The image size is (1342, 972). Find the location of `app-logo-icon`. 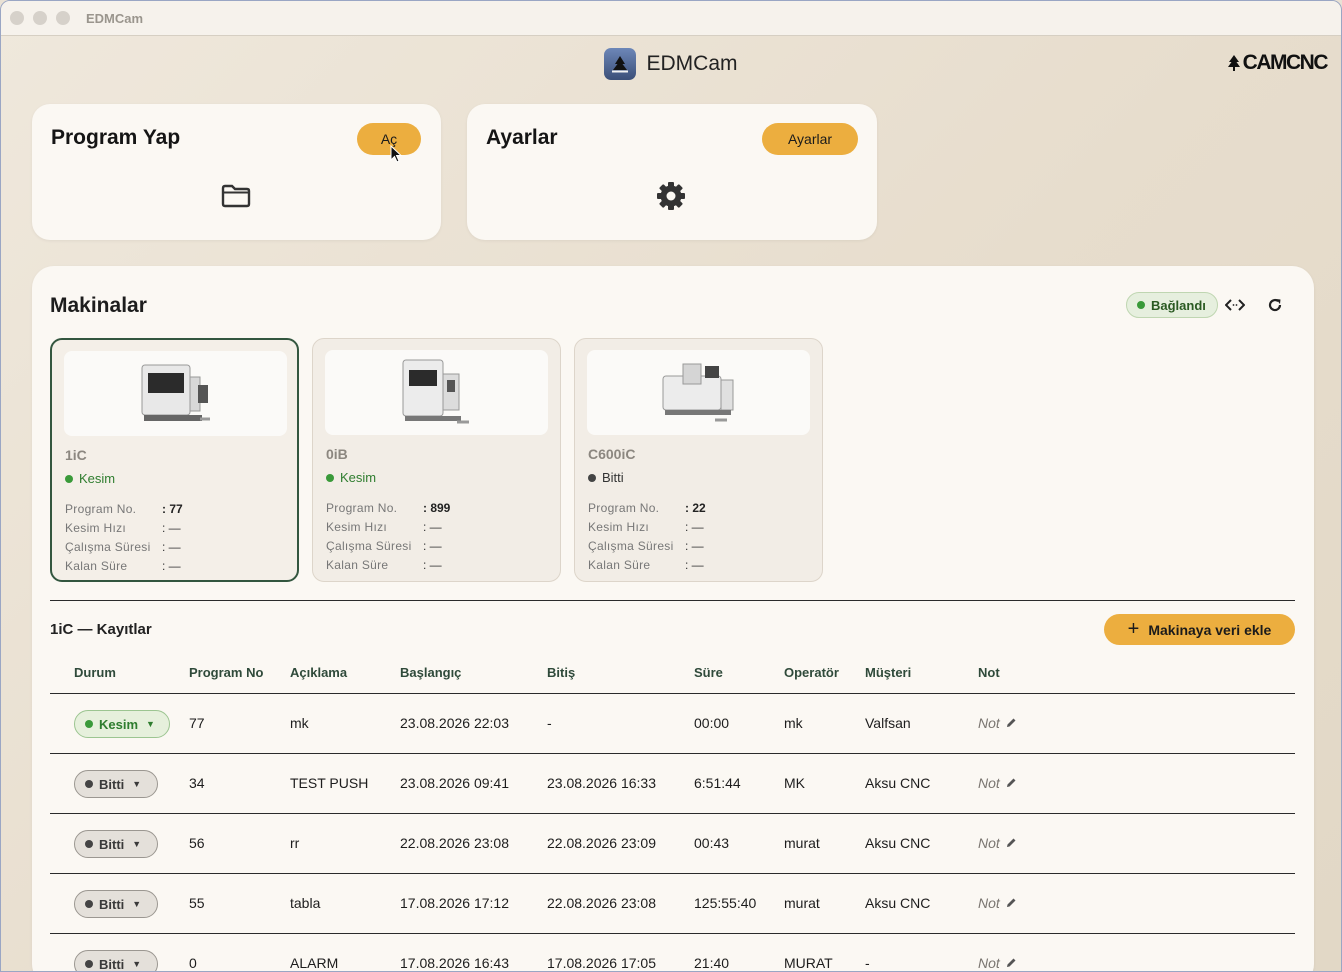

app-logo-icon is located at coordinates (620, 63).